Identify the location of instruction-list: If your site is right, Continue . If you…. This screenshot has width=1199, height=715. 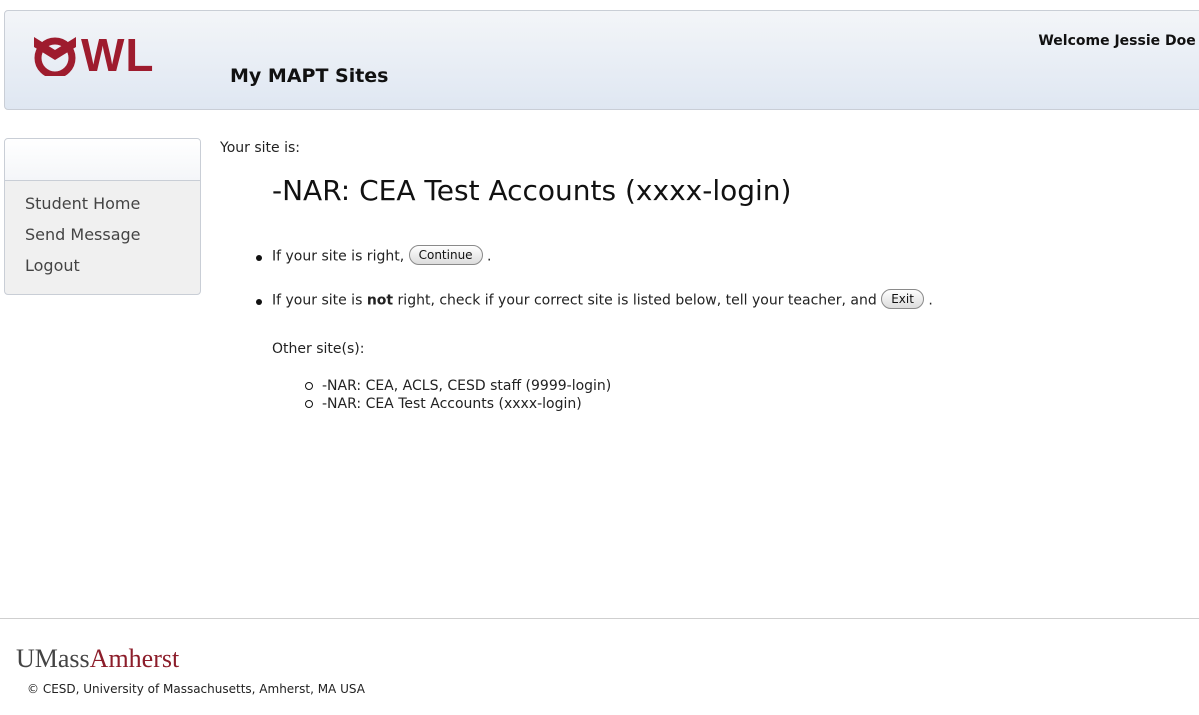
(593, 290).